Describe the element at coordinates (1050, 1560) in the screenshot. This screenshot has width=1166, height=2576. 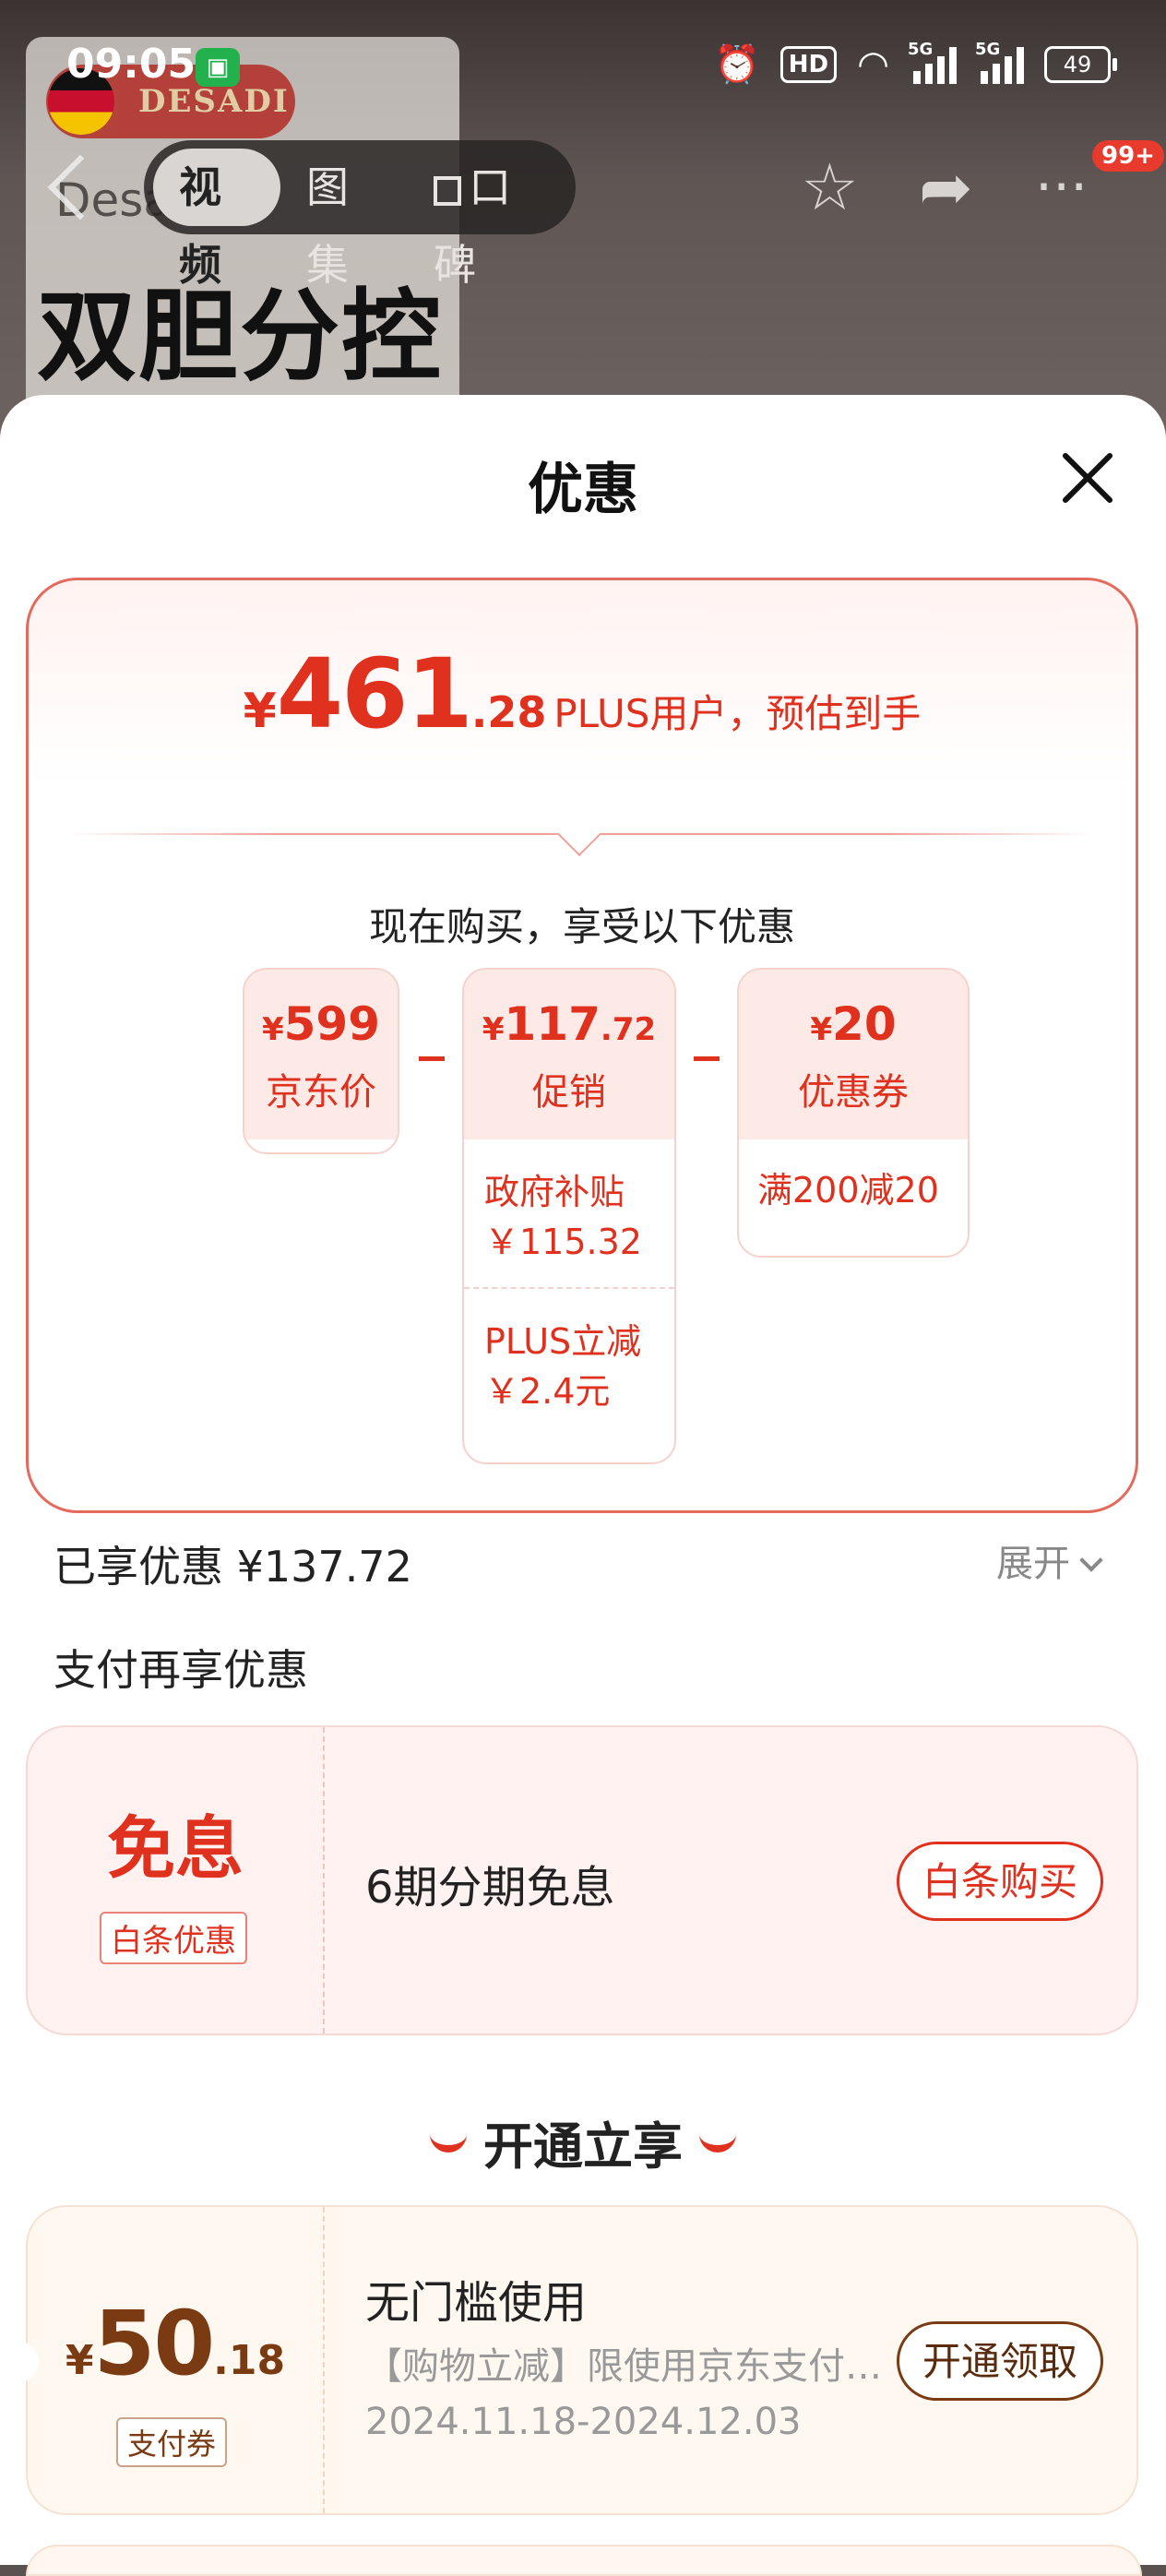
I see `expand-button: 展开` at that location.